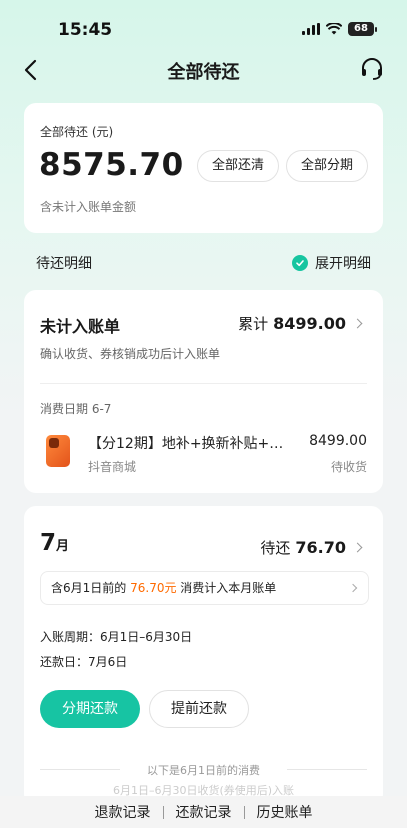 This screenshot has width=407, height=828. What do you see at coordinates (123, 812) in the screenshot?
I see `refund-records-link: 退款记录` at bounding box center [123, 812].